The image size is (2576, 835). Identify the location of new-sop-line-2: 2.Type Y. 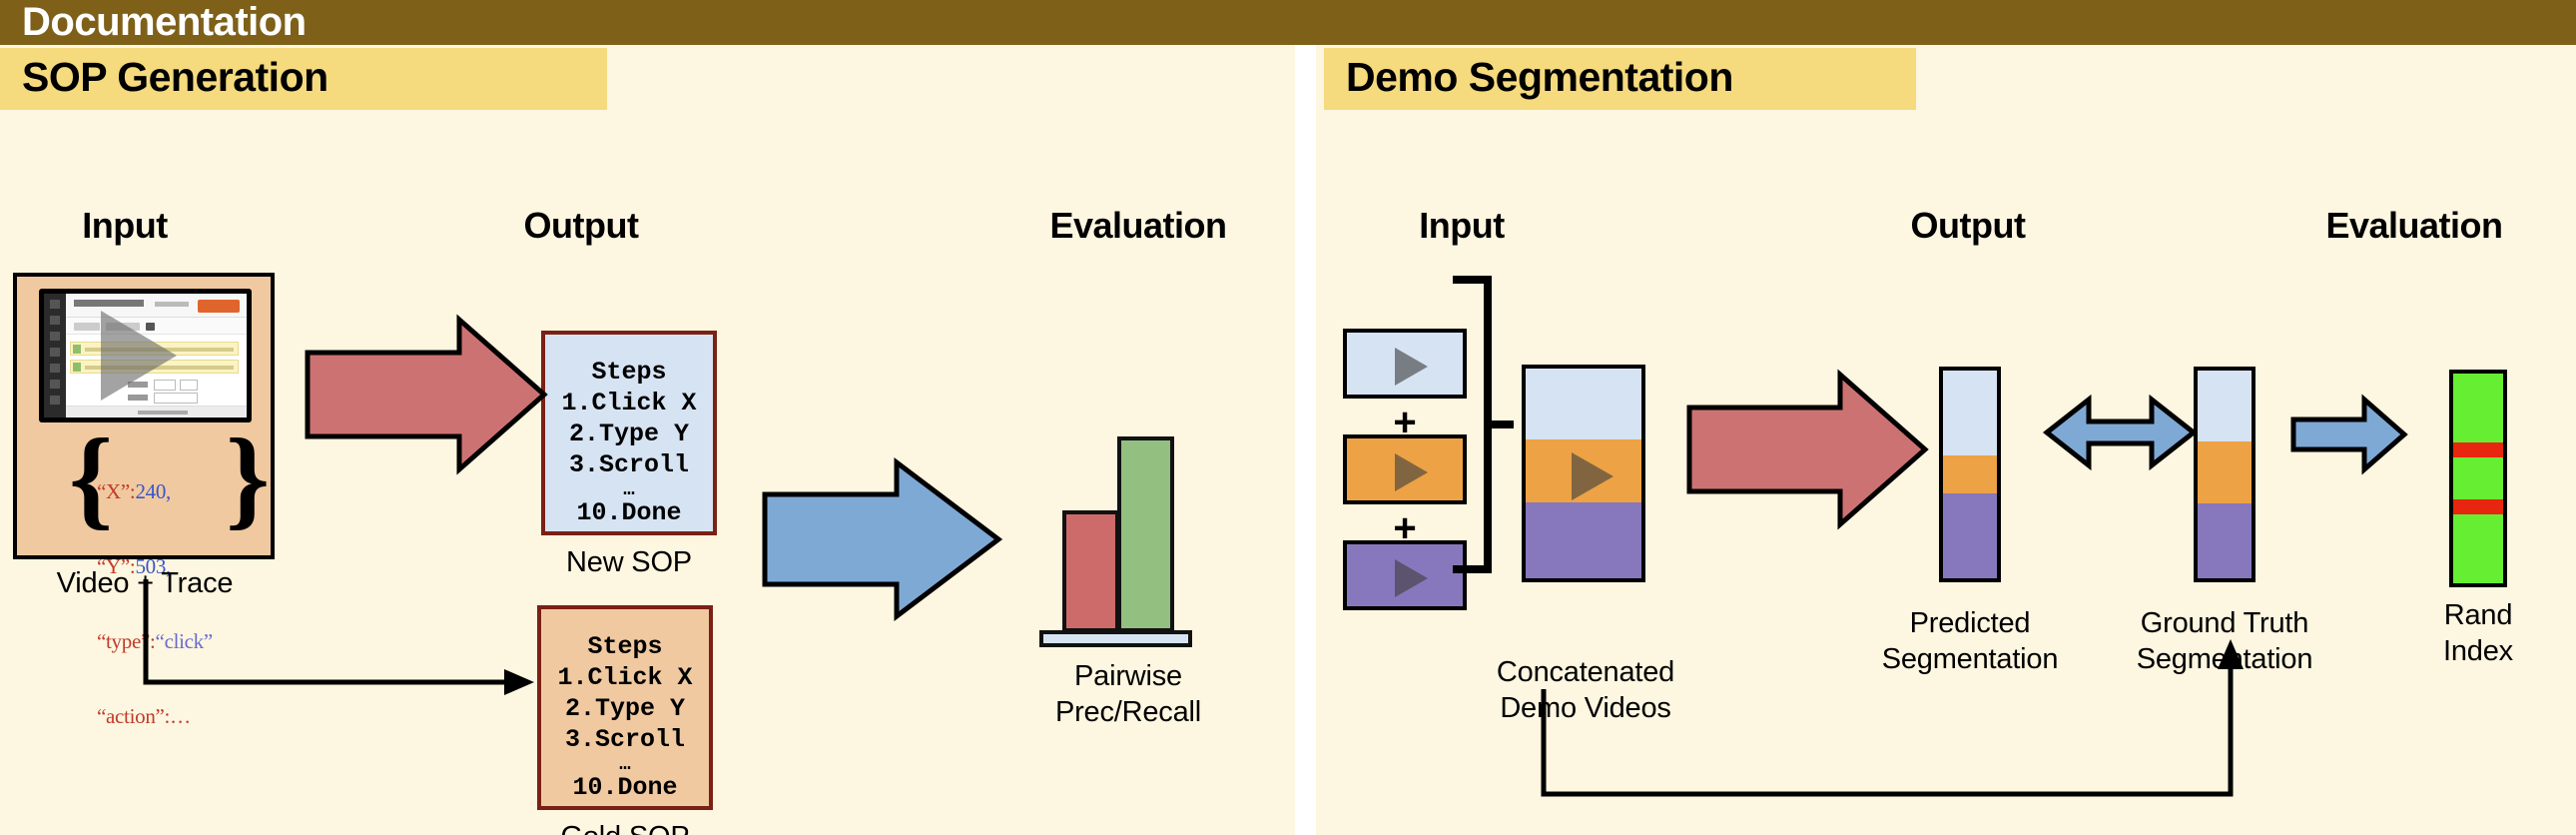
(629, 433).